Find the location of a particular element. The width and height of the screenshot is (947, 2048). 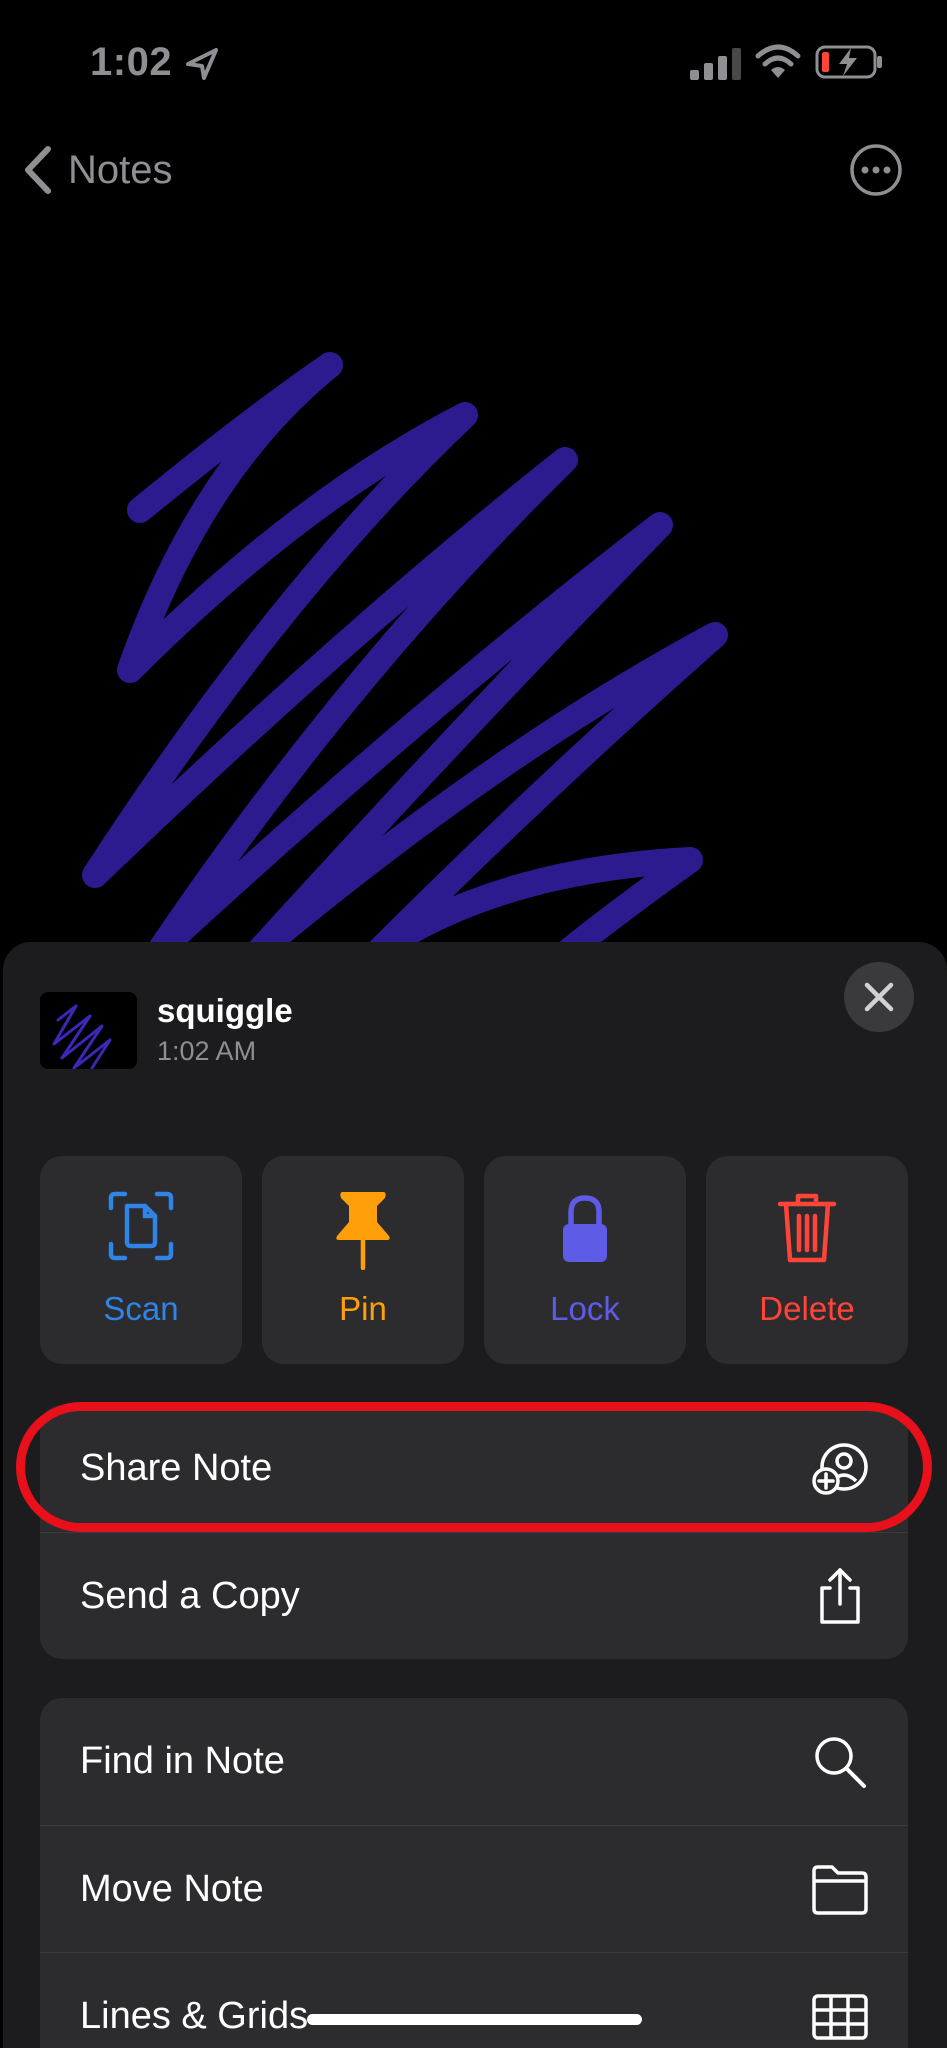

pin-label: Pin is located at coordinates (363, 1308).